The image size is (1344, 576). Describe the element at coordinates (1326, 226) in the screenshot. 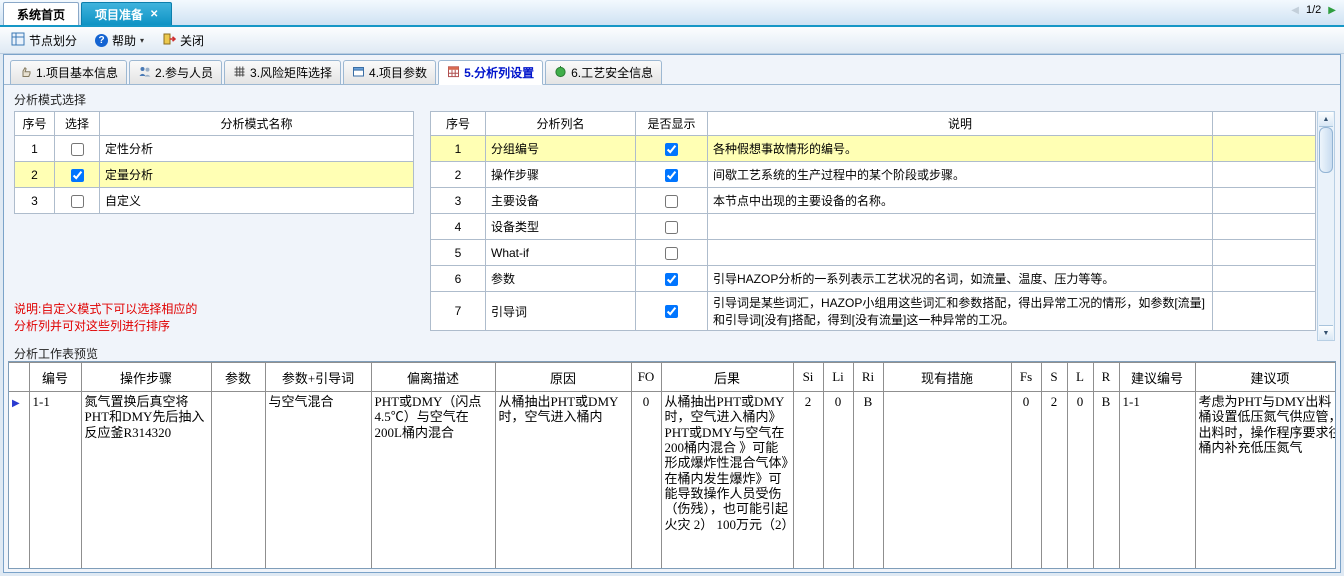

I see `columns-table-scrollbar: ▲ ▼` at that location.